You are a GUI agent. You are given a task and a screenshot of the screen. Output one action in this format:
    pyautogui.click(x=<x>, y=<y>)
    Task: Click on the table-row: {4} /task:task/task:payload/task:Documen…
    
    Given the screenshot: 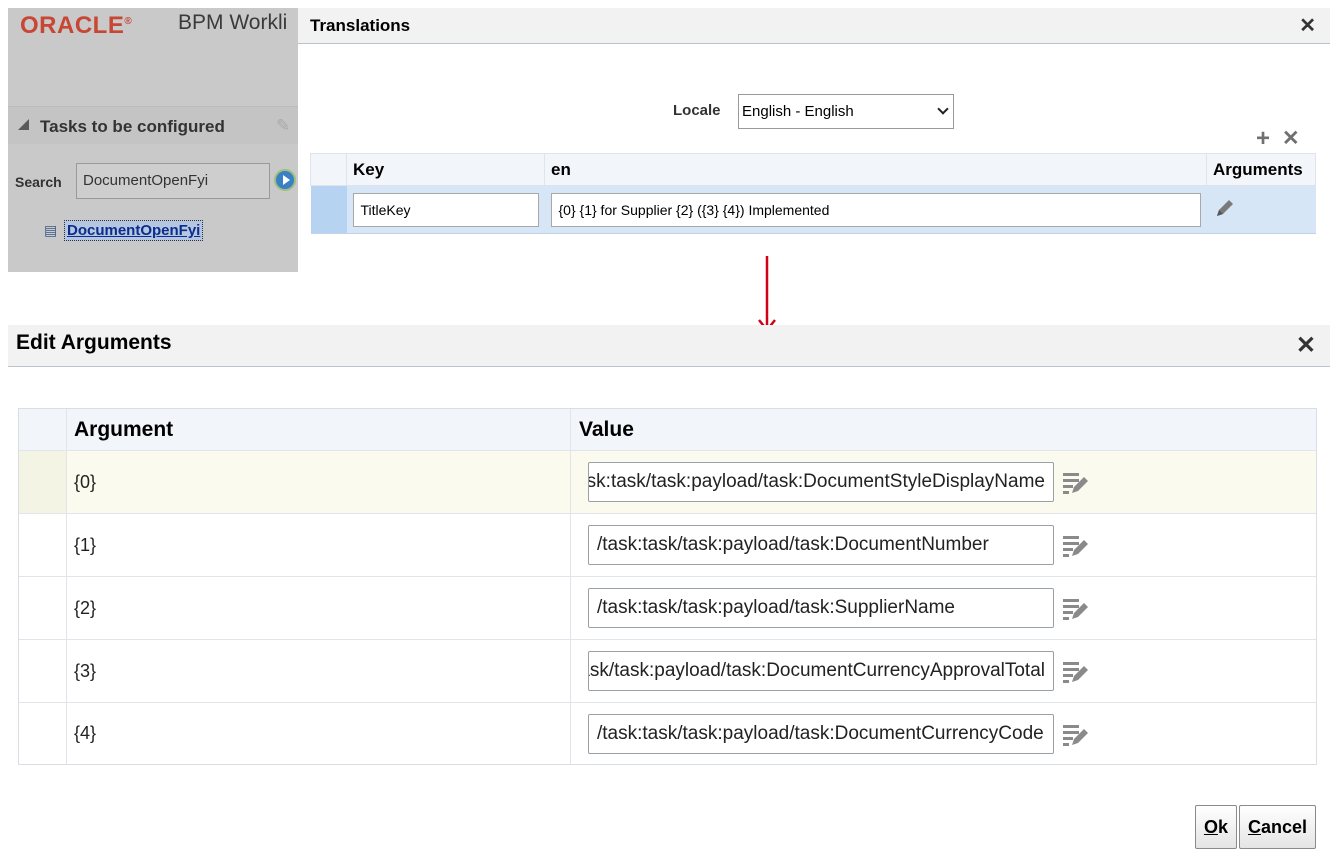 What is the action you would take?
    pyautogui.click(x=667, y=733)
    